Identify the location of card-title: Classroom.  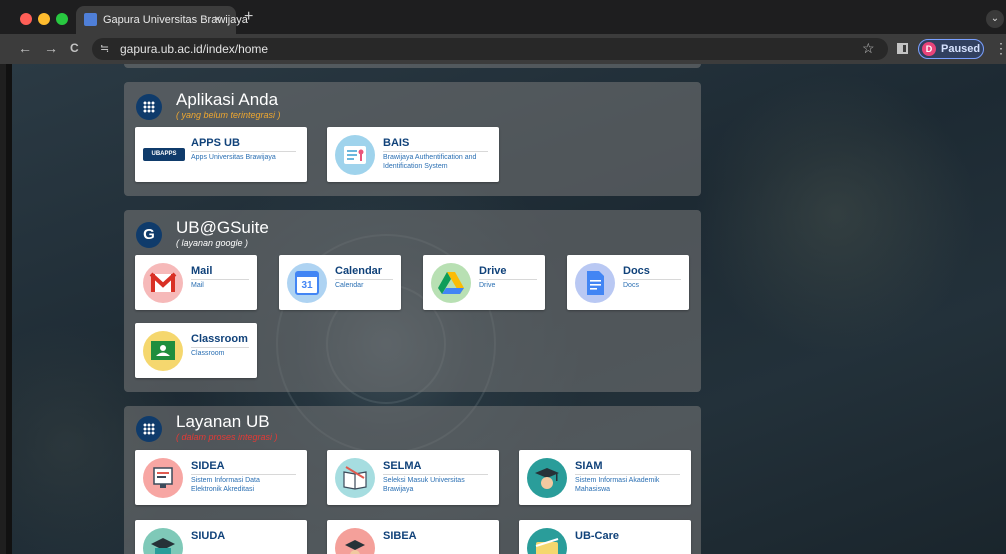
(219, 339).